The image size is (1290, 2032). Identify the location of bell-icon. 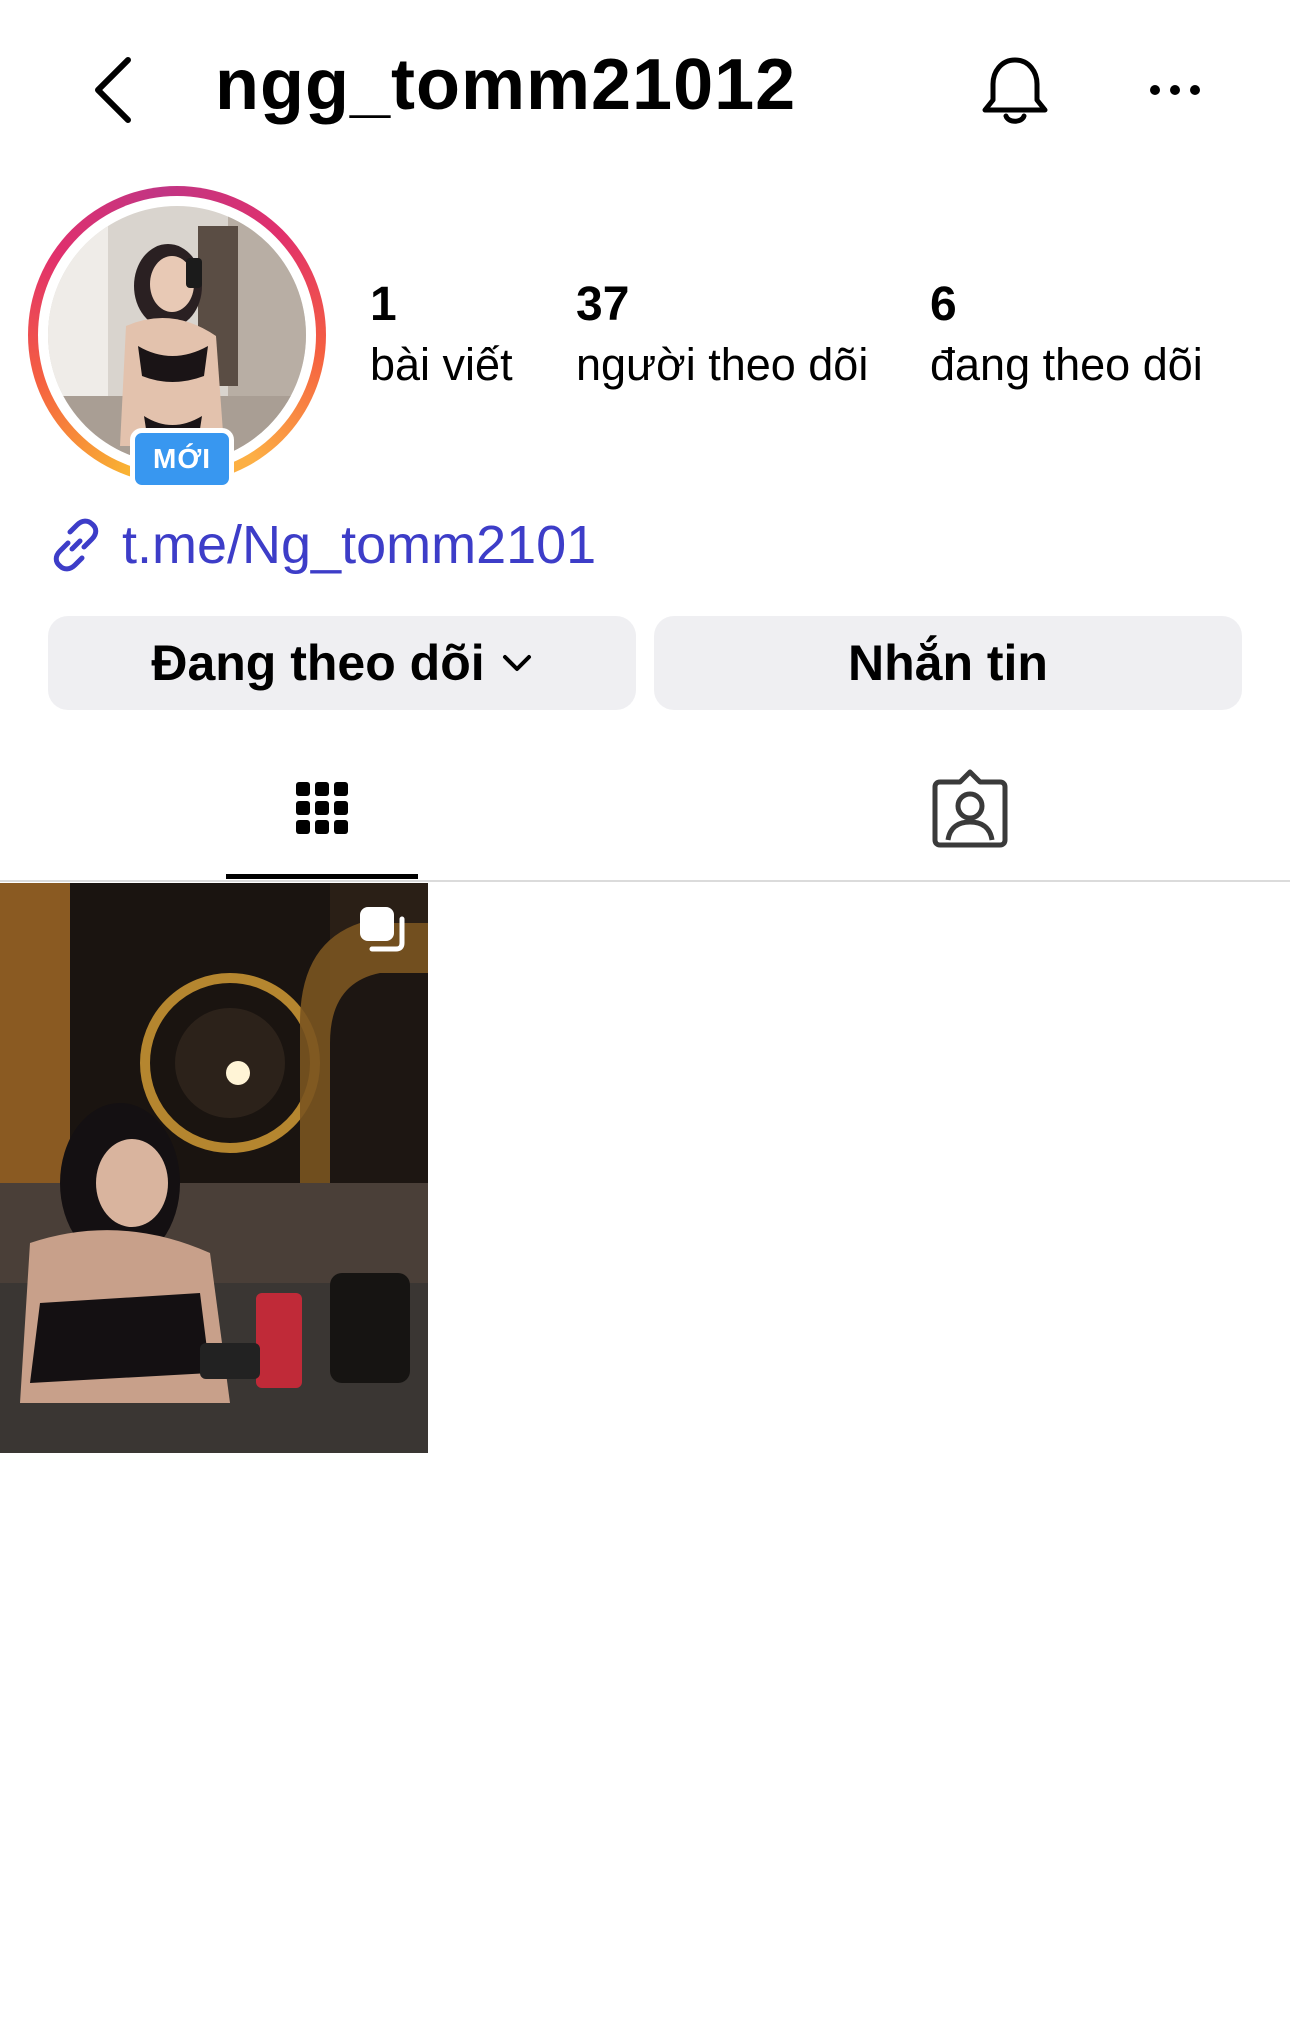
(1015, 90).